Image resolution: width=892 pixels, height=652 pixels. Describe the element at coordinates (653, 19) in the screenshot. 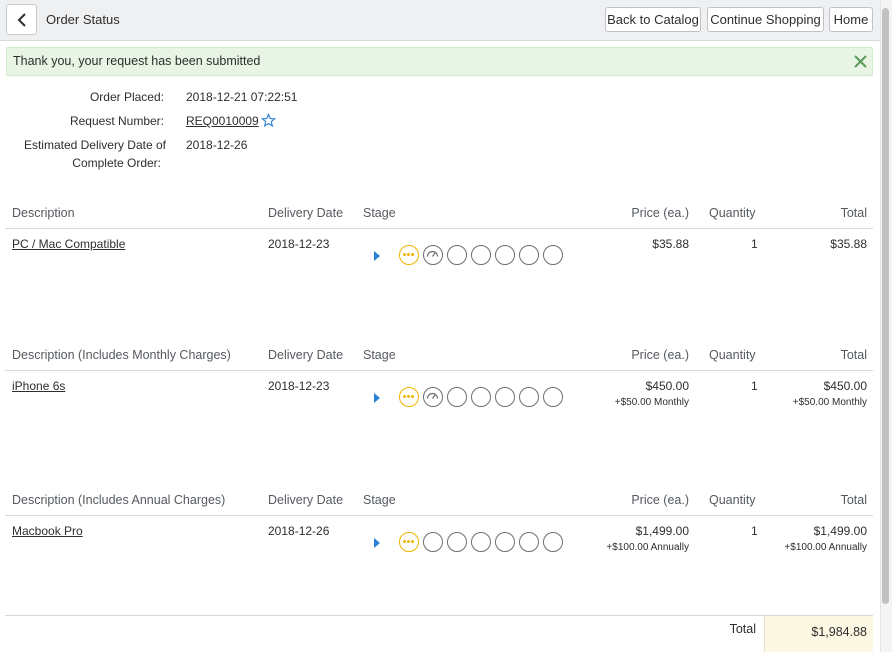

I see `back-to-catalog-button: Back to Catalog` at that location.